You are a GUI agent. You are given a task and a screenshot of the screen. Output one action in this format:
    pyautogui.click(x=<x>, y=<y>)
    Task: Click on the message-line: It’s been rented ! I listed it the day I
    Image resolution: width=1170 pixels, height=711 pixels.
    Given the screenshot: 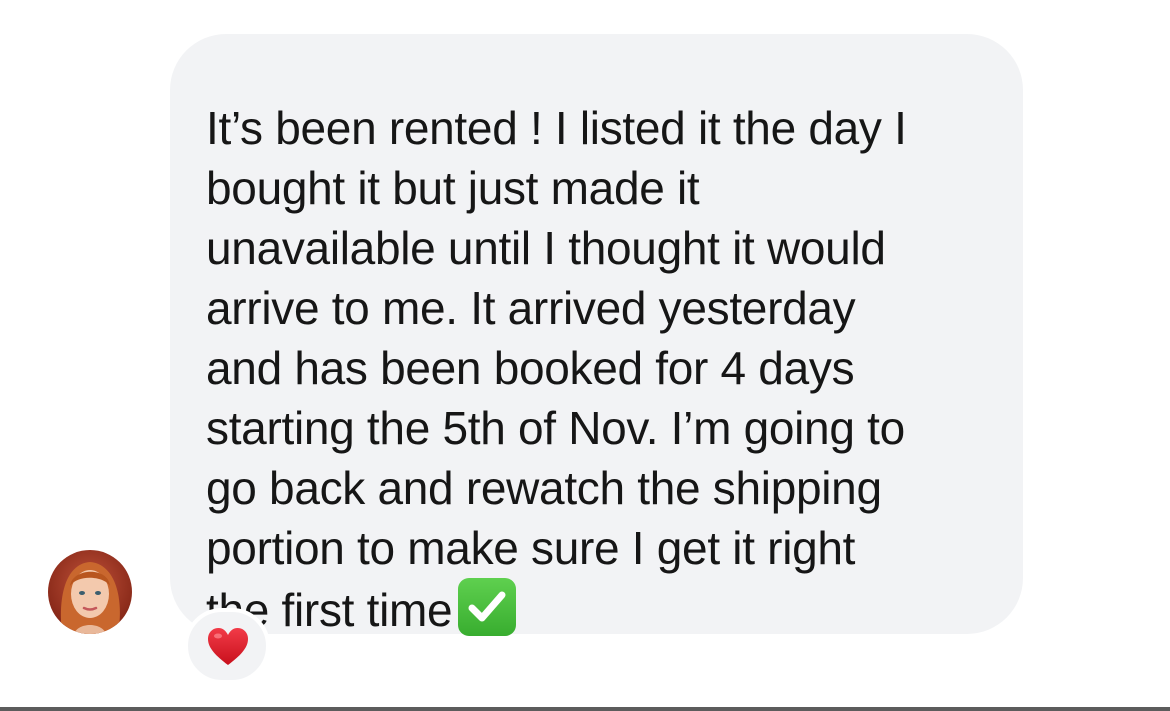 What is the action you would take?
    pyautogui.click(x=556, y=128)
    